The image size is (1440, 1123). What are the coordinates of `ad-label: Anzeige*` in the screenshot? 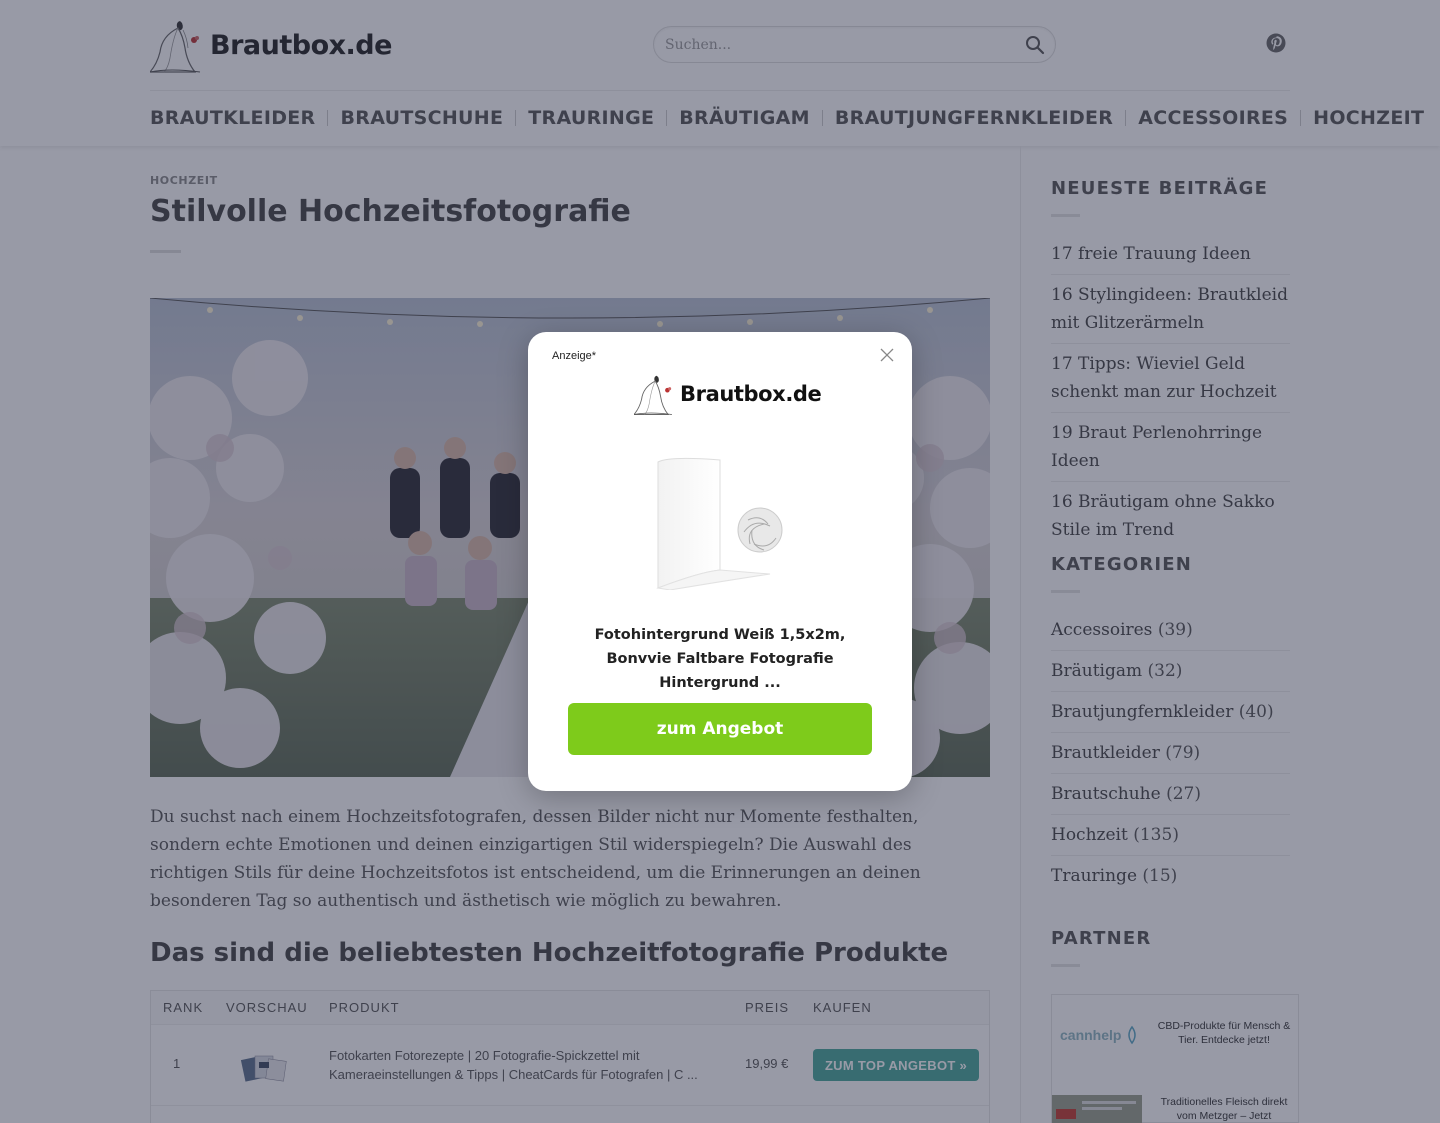 It's located at (574, 356).